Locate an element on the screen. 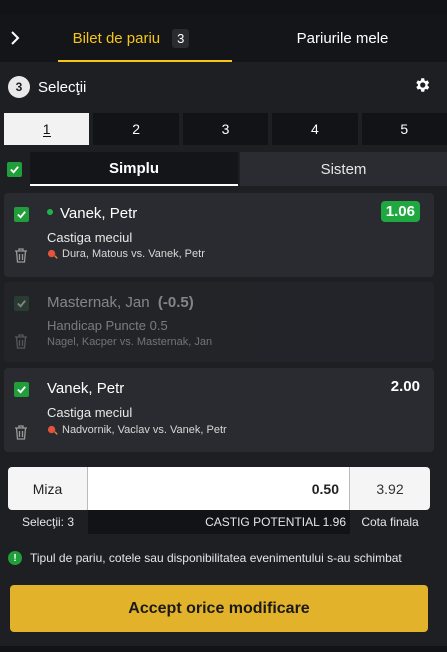 Image resolution: width=447 pixels, height=652 pixels. mode-tab-simplu: Simplu is located at coordinates (134, 169).